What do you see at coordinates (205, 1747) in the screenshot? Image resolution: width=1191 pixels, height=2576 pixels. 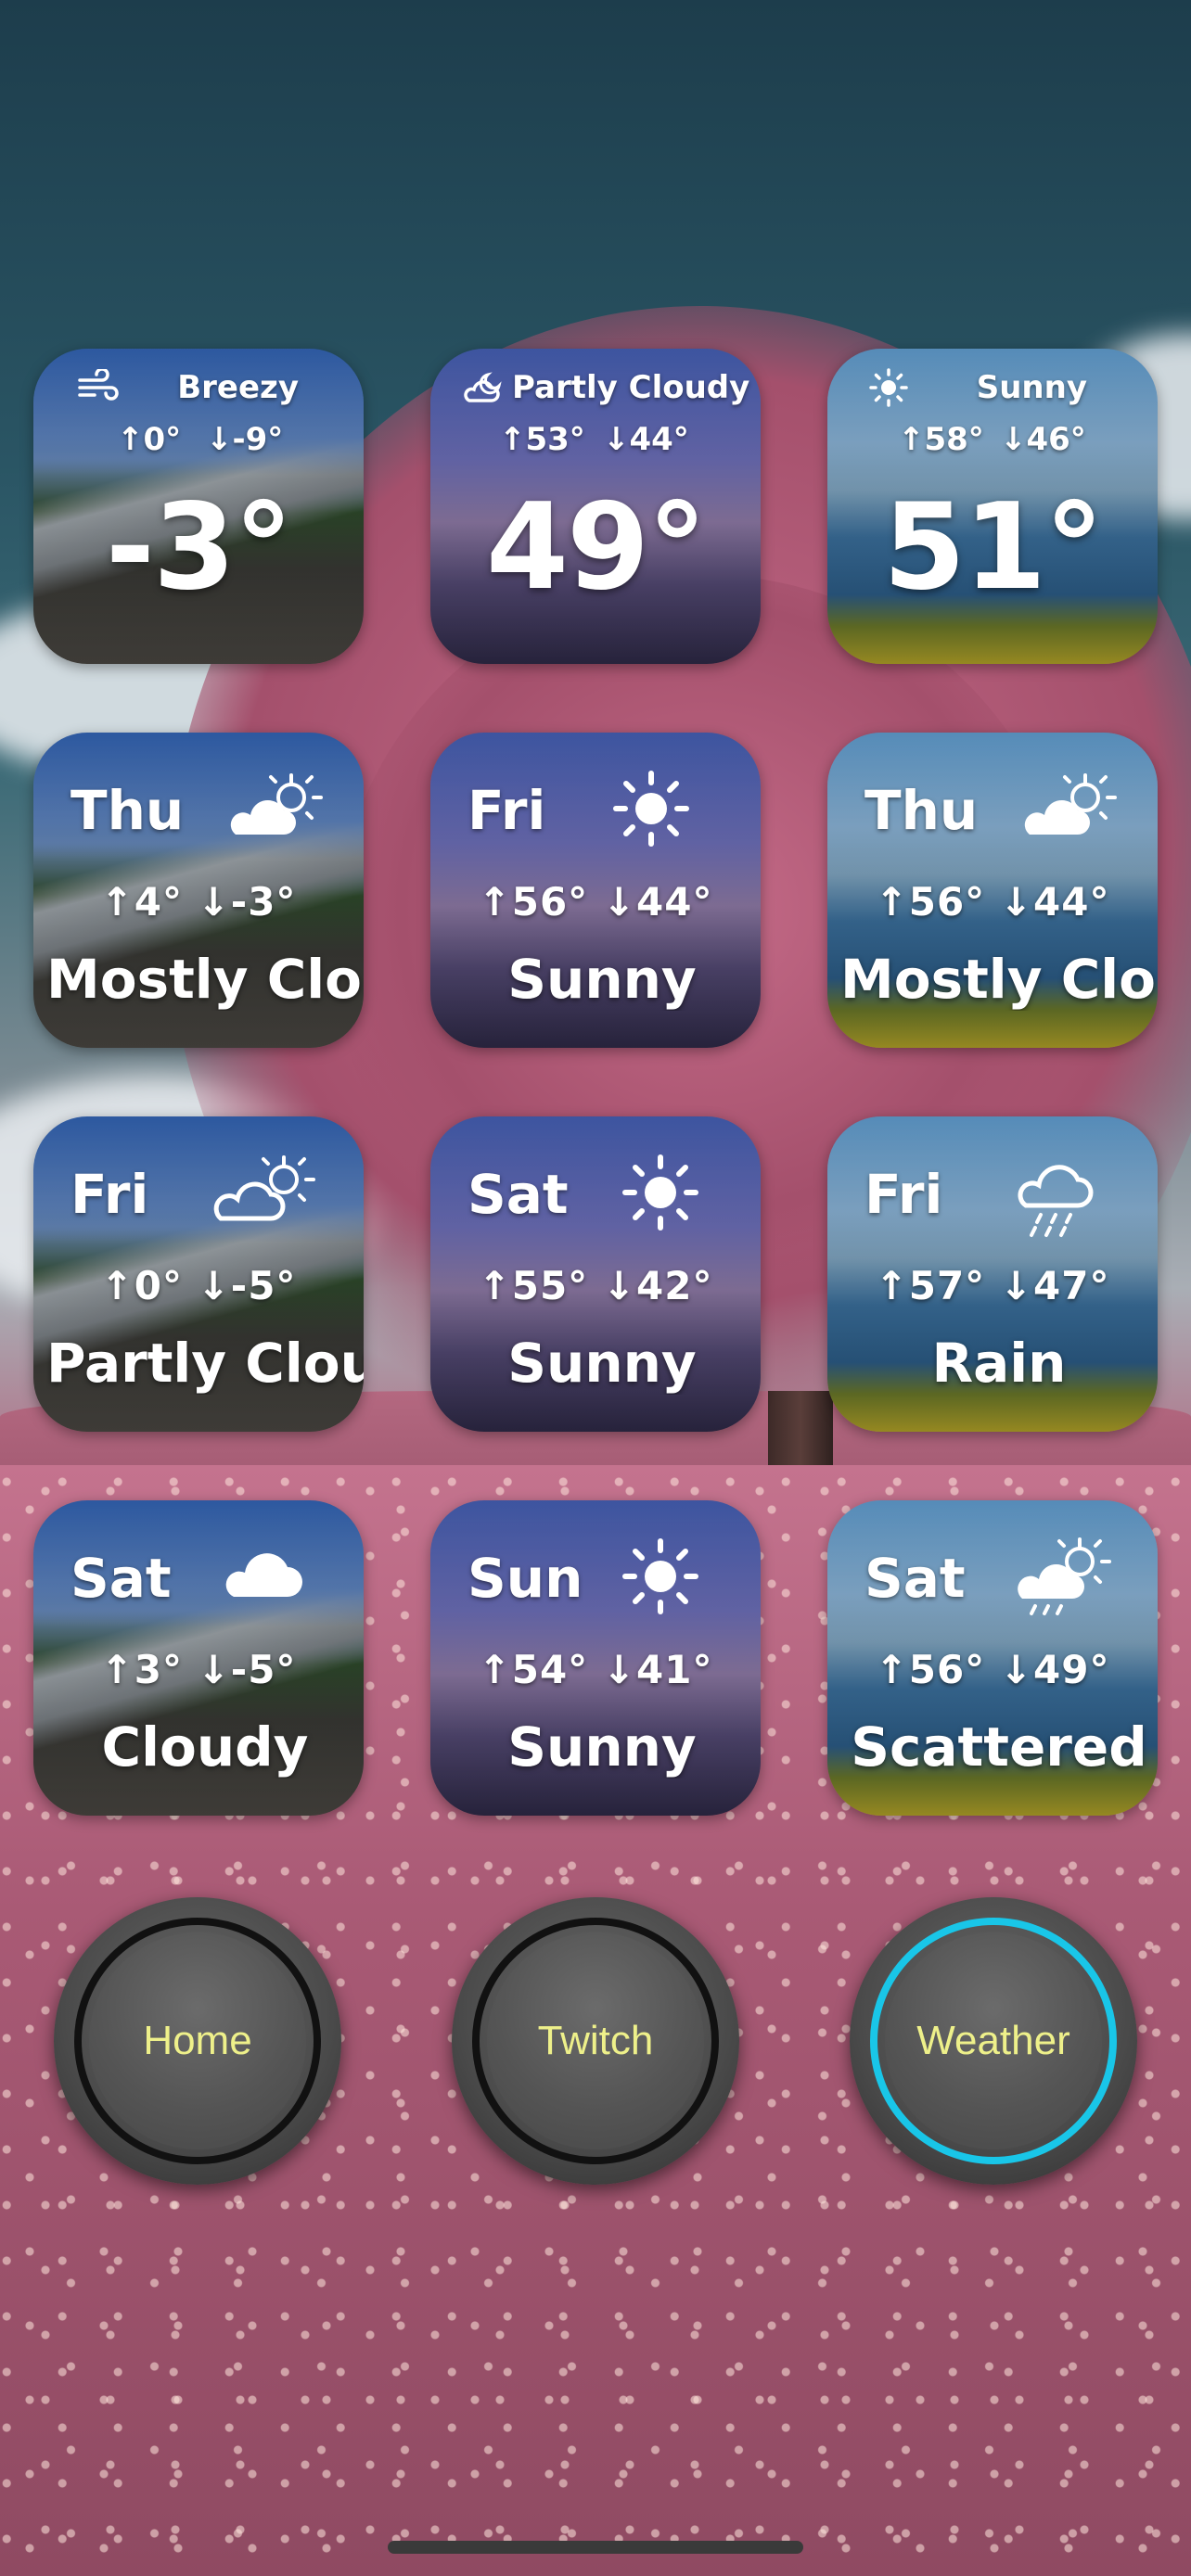 I see `forecast-description: Cloudy` at bounding box center [205, 1747].